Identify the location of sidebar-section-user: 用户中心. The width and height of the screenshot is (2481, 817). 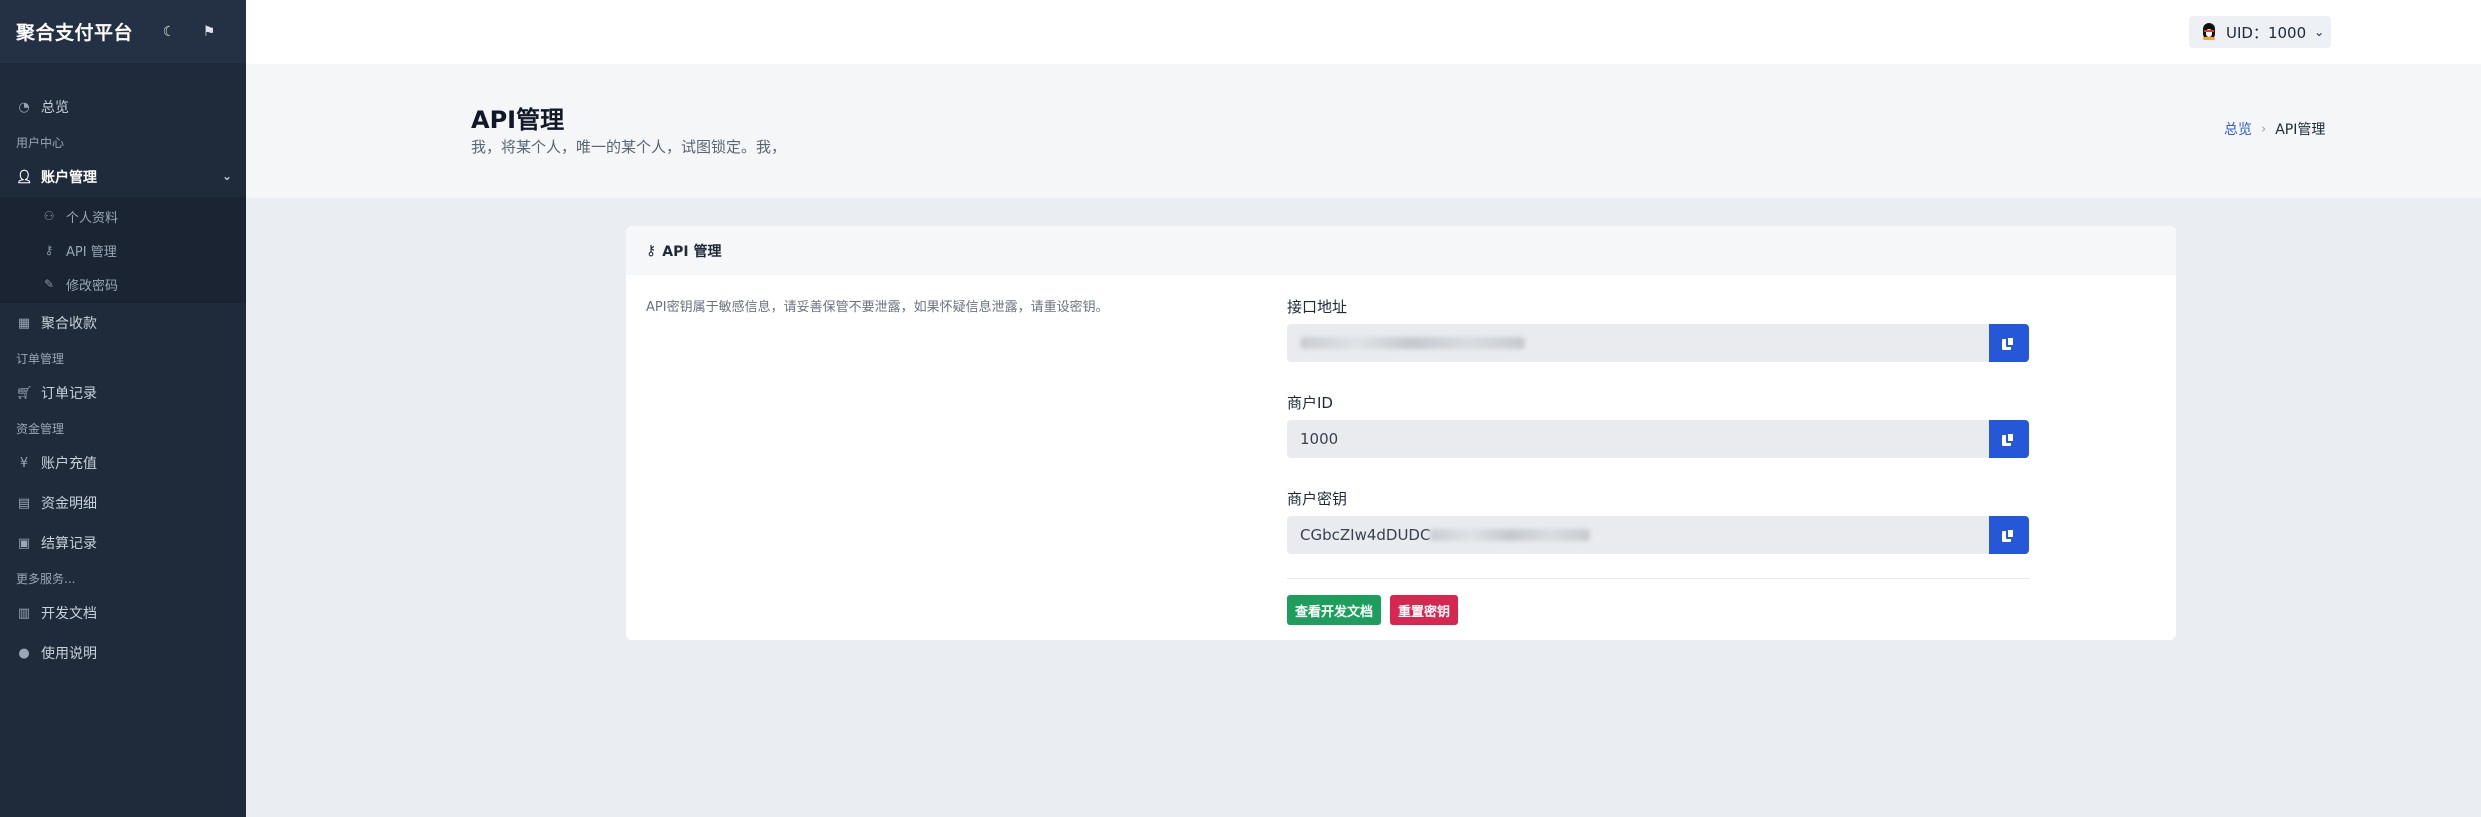
(40, 143).